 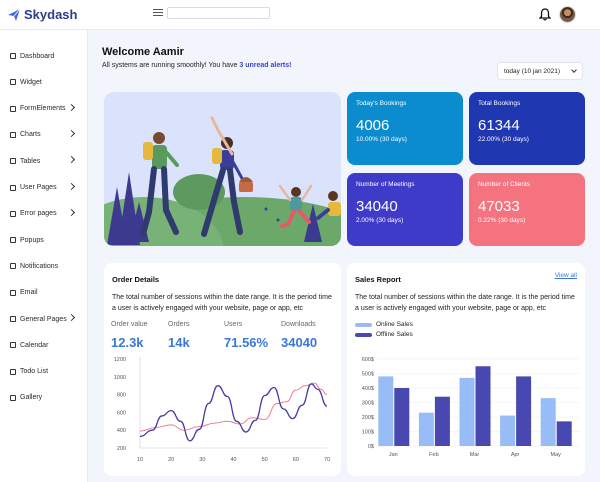 What do you see at coordinates (380, 220) in the screenshot?
I see `stat-card-sub: 2.00% (30 days)` at bounding box center [380, 220].